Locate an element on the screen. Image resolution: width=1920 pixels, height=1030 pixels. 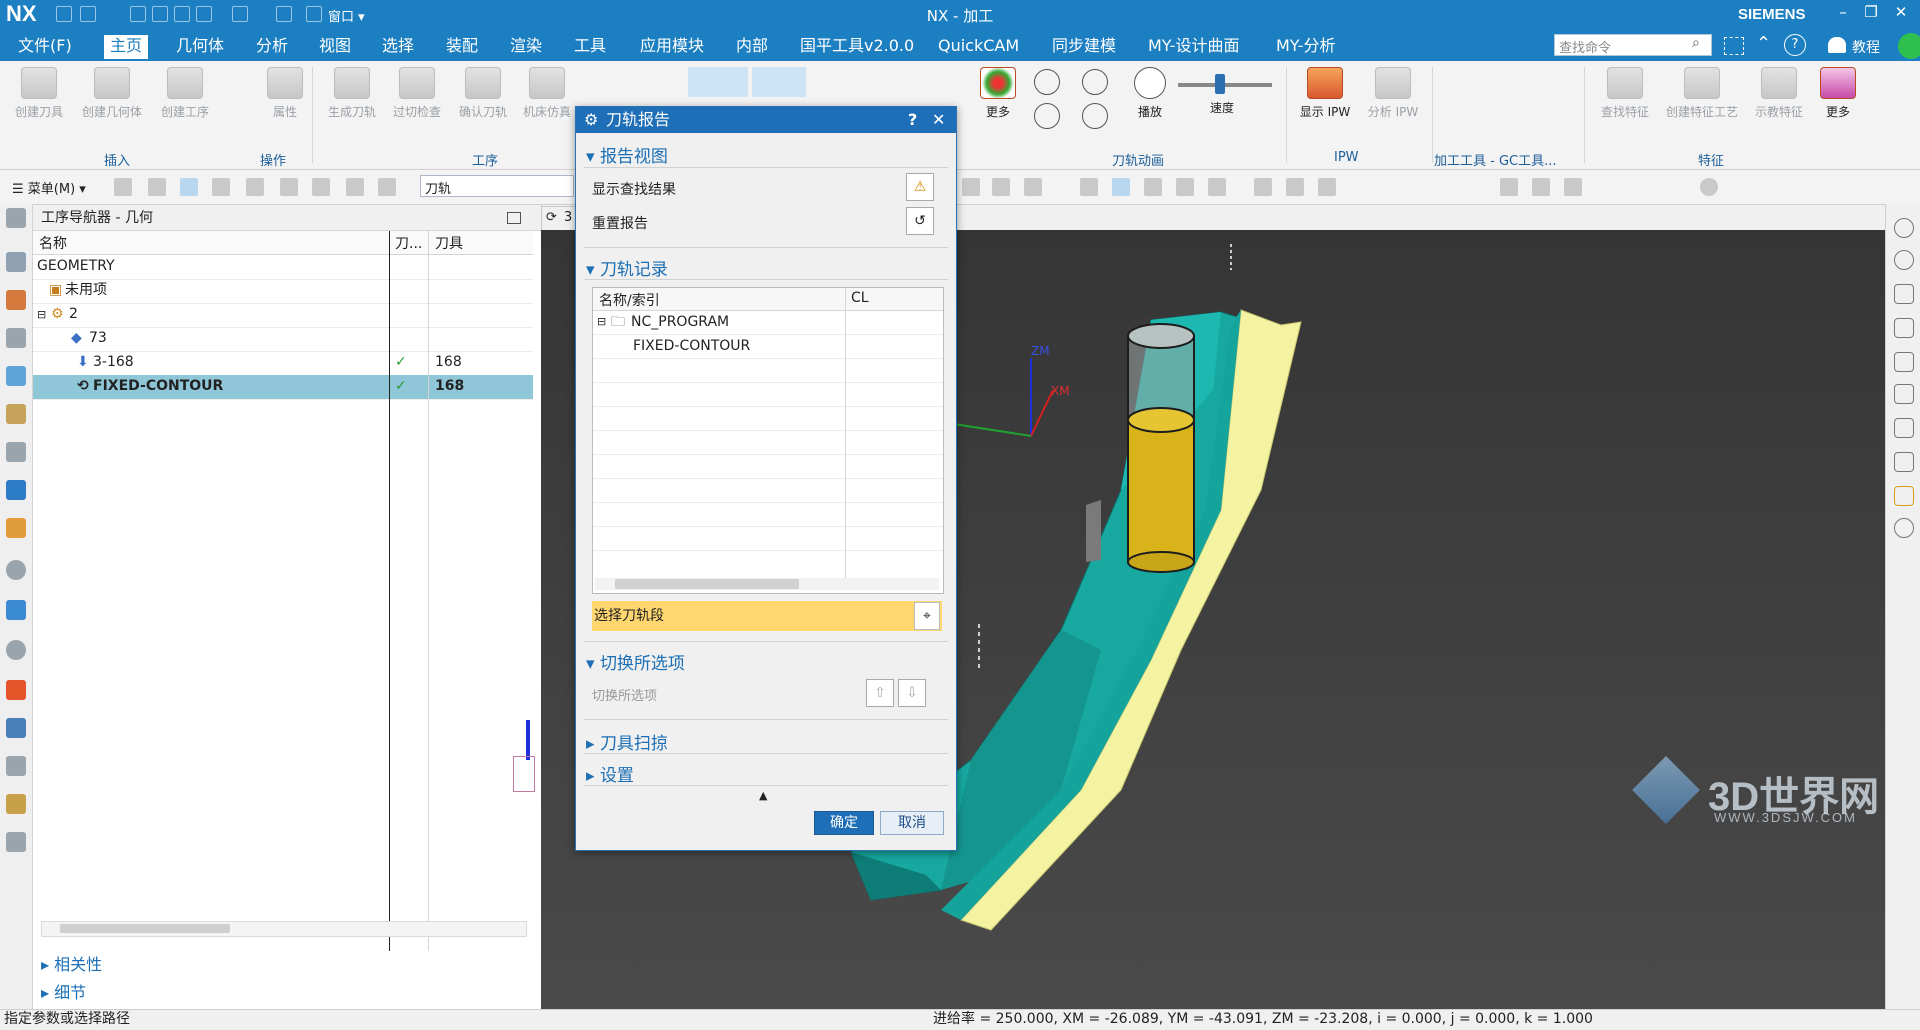
verify-toolpath-button: 确认刀轨 is located at coordinates (483, 93).